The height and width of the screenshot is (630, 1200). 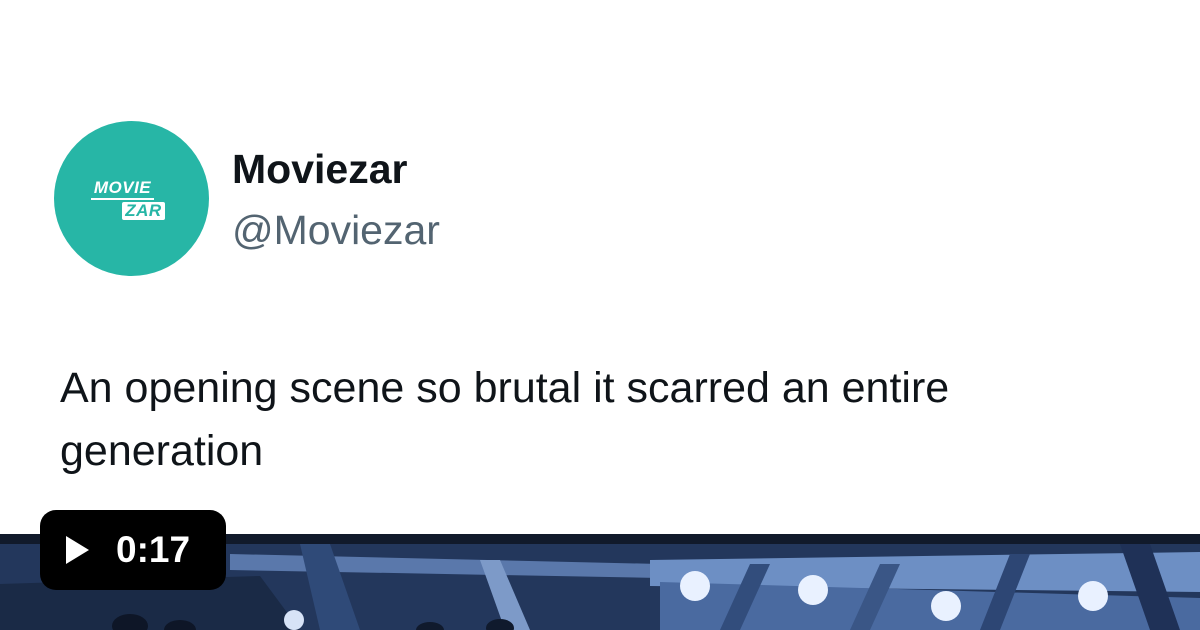 I want to click on play-button: 0:17, so click(x=133, y=550).